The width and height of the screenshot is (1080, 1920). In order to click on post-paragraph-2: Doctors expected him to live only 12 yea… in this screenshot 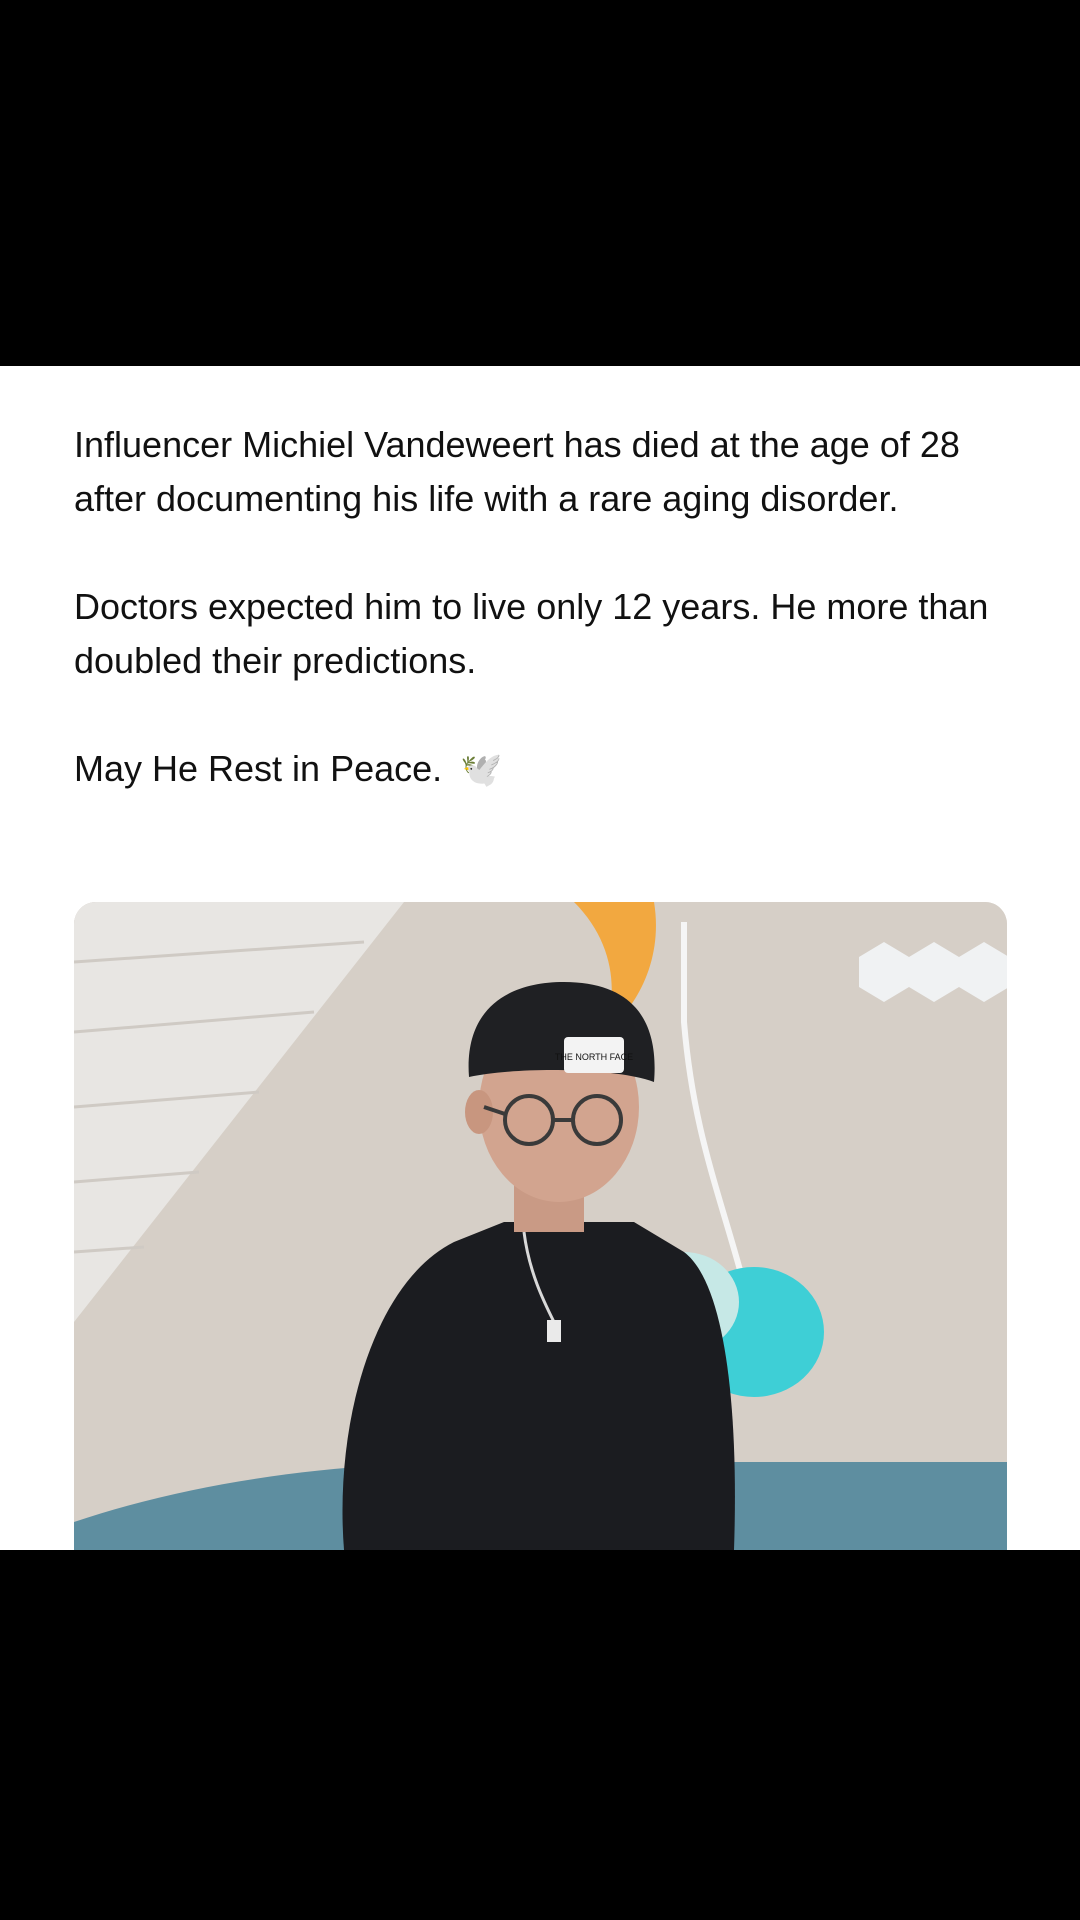, I will do `click(531, 633)`.